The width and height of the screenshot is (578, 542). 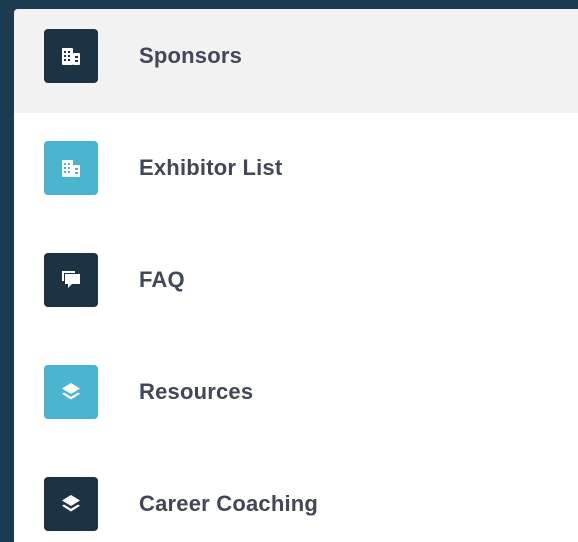 What do you see at coordinates (162, 279) in the screenshot?
I see `menu-item-label: FAQ` at bounding box center [162, 279].